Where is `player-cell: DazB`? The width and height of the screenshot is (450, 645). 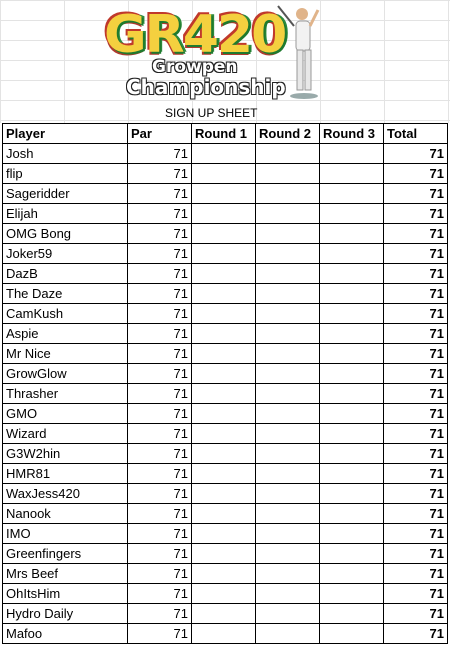 player-cell: DazB is located at coordinates (65, 273).